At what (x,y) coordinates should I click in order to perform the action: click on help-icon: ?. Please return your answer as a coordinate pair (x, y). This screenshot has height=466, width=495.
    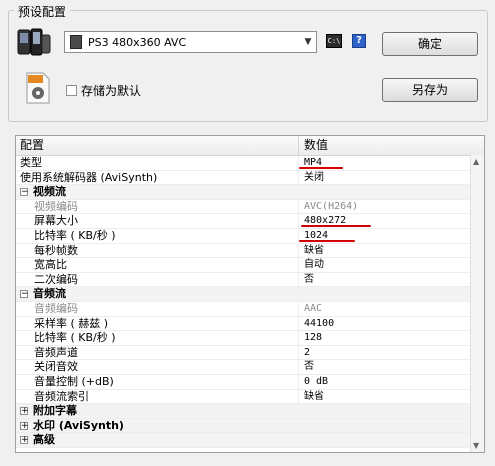
    Looking at the image, I should click on (359, 41).